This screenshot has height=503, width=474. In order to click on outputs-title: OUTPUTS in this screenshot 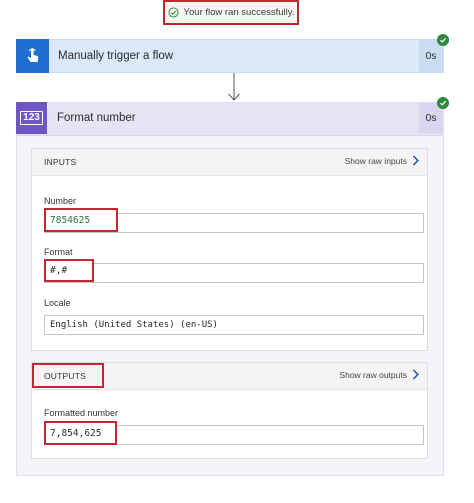, I will do `click(68, 375)`.